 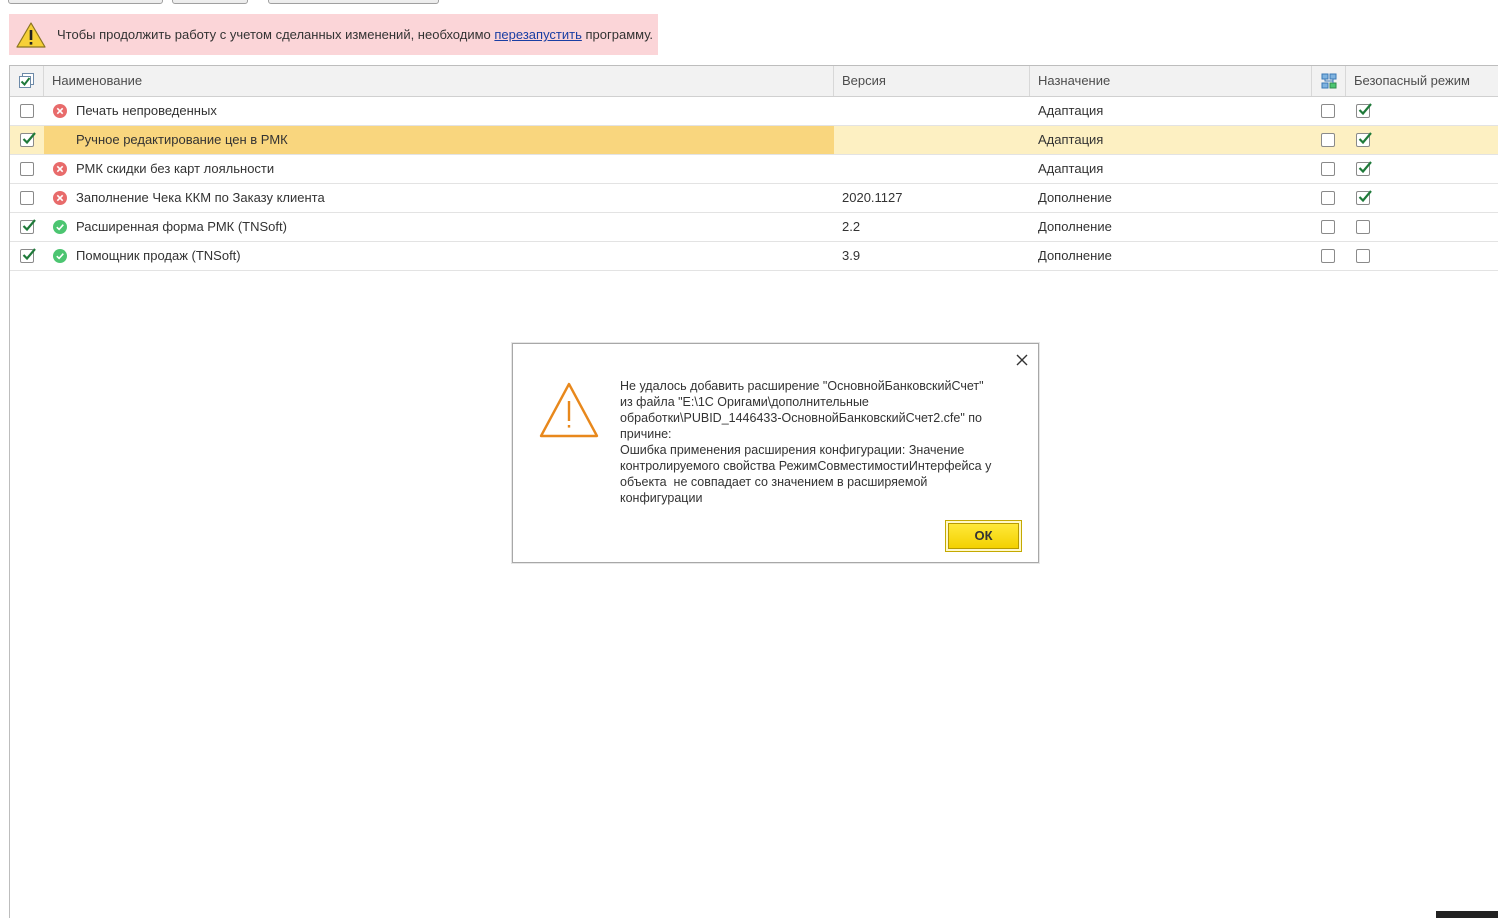 I want to click on check-all-icon, so click(x=27, y=81).